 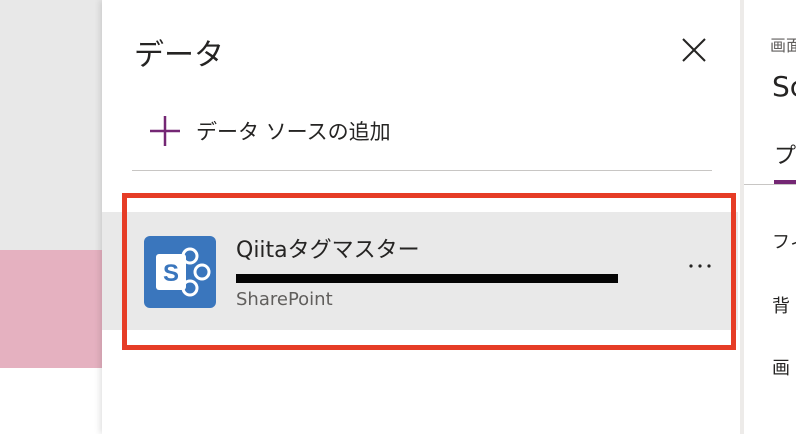 What do you see at coordinates (293, 132) in the screenshot?
I see `add-data-source-label: データ ソースの追加` at bounding box center [293, 132].